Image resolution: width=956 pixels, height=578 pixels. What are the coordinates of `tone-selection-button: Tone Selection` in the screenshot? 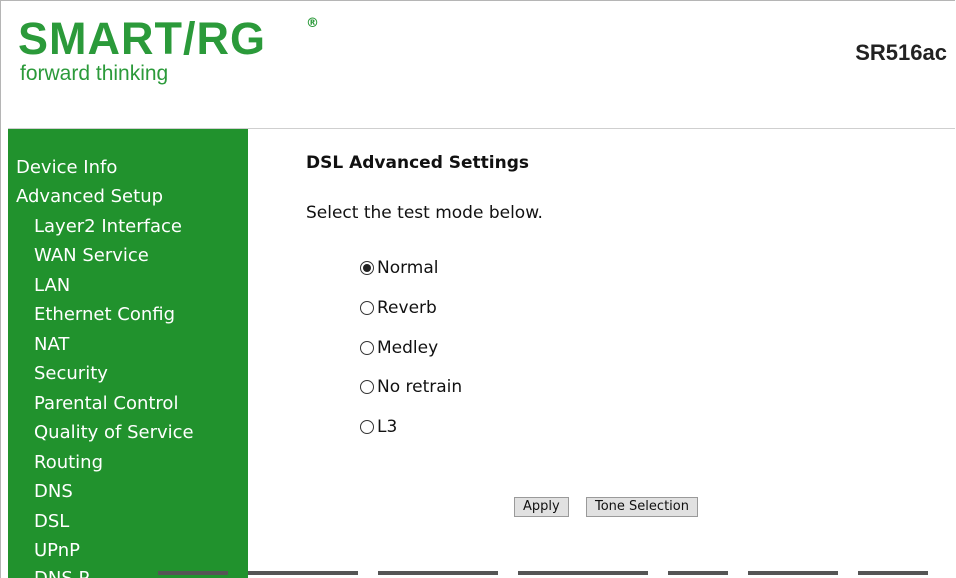 It's located at (642, 507).